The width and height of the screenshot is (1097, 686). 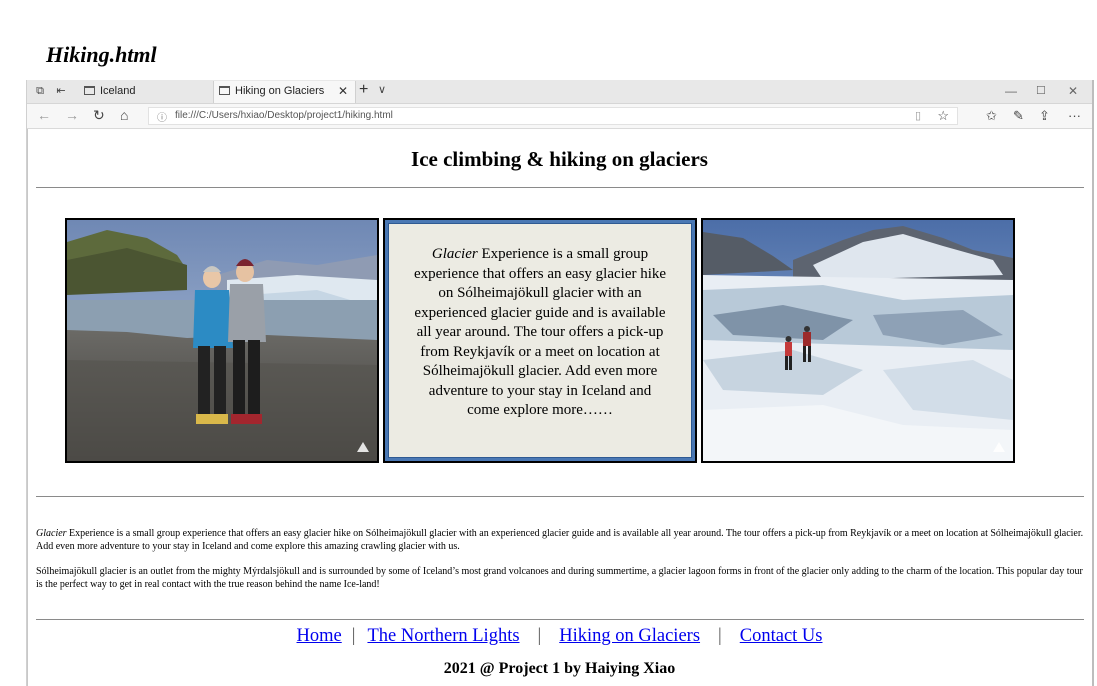 What do you see at coordinates (72, 115) in the screenshot?
I see `forward-icon: →` at bounding box center [72, 115].